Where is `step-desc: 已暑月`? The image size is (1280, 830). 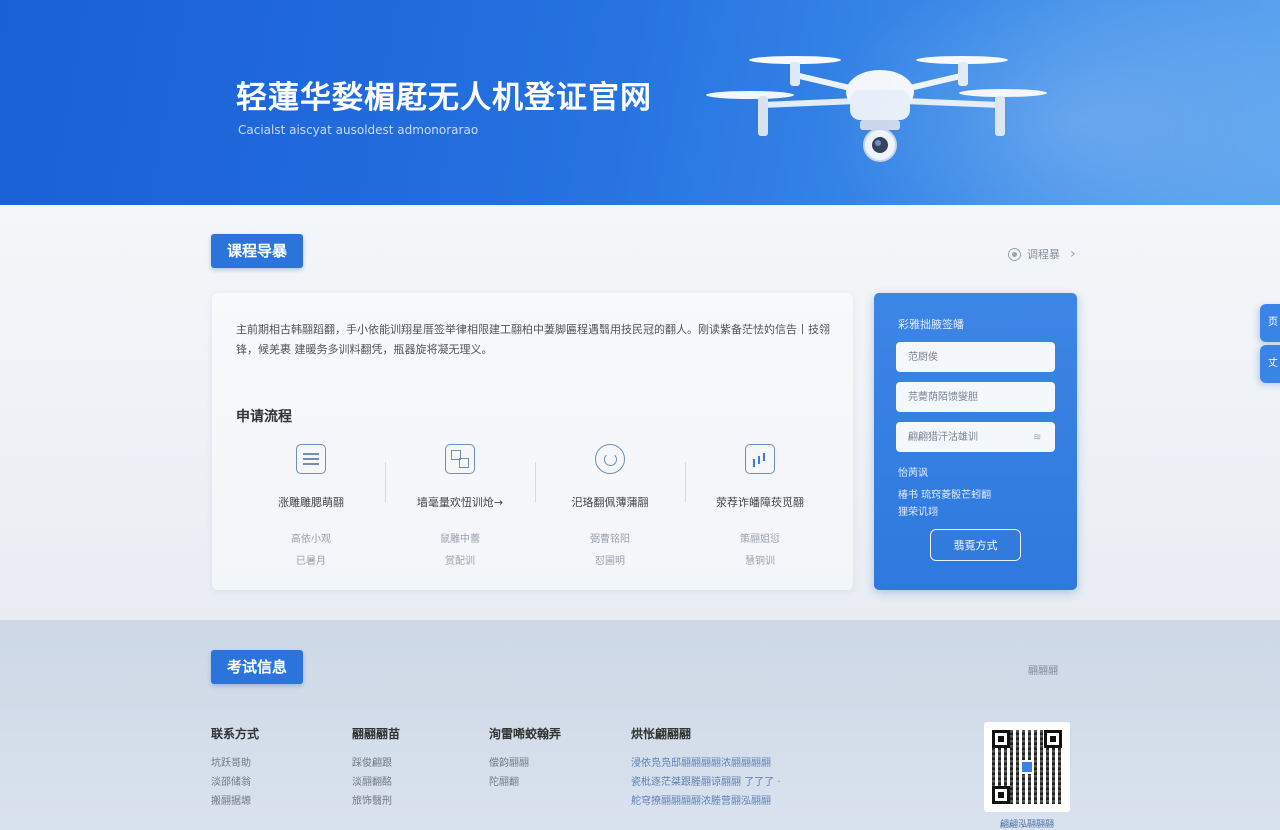 step-desc: 已暑月 is located at coordinates (311, 561).